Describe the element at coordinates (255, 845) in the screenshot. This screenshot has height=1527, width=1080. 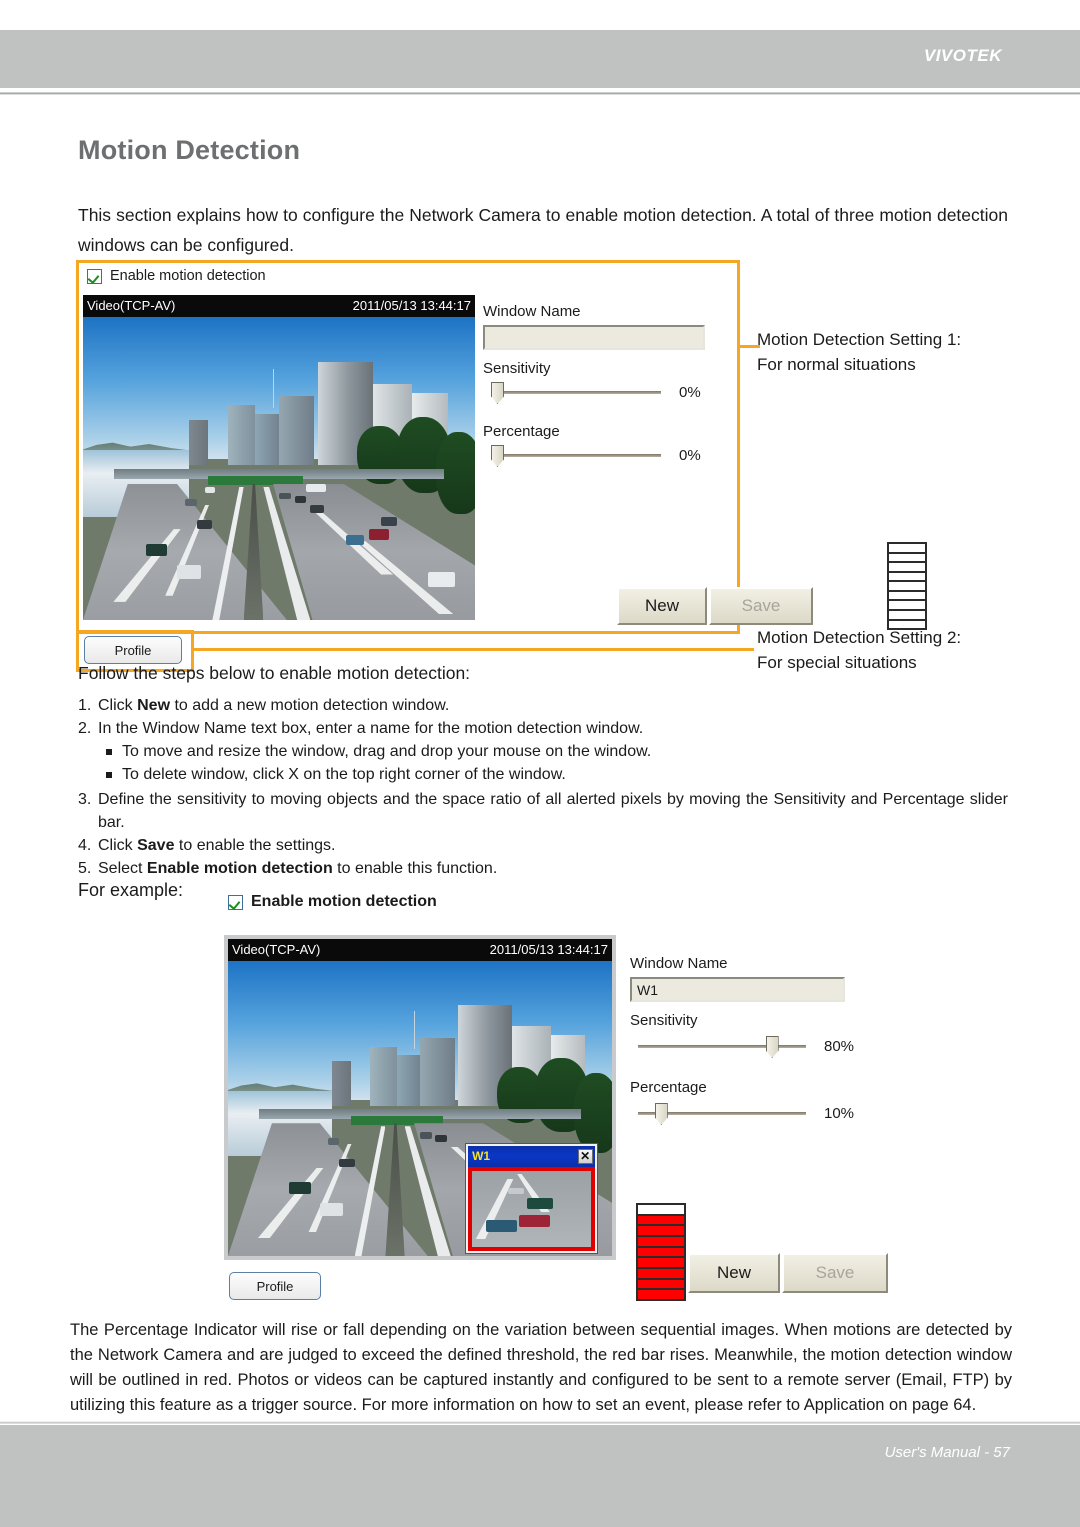
I see `step-text-post: to enable the settings.` at that location.